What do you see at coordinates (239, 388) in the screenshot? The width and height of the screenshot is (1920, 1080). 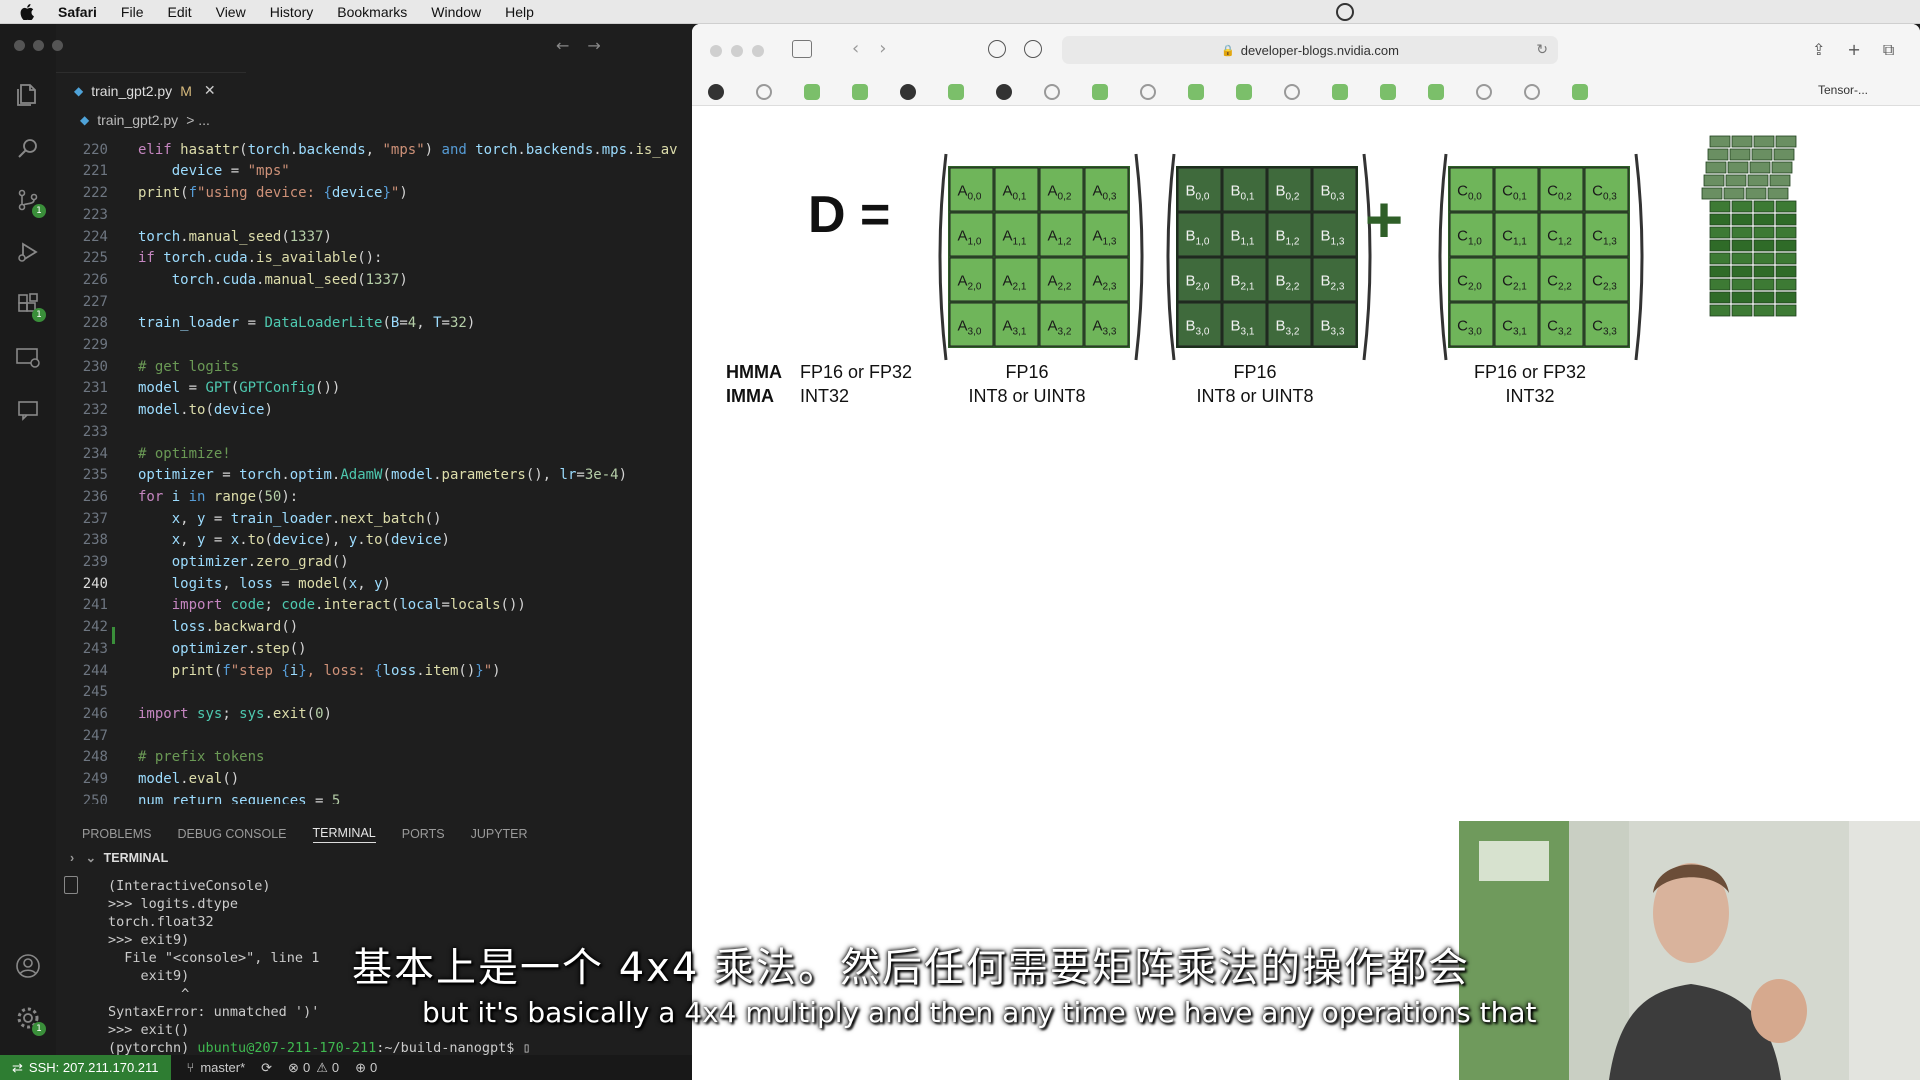 I see `code-line: model = GPT(GPTConfig())` at bounding box center [239, 388].